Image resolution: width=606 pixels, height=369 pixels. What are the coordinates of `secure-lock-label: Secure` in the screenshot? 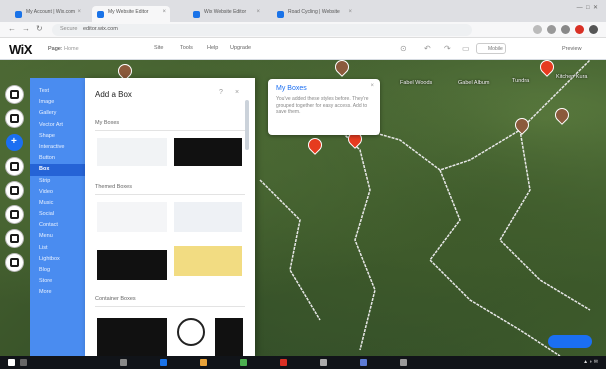 It's located at (69, 29).